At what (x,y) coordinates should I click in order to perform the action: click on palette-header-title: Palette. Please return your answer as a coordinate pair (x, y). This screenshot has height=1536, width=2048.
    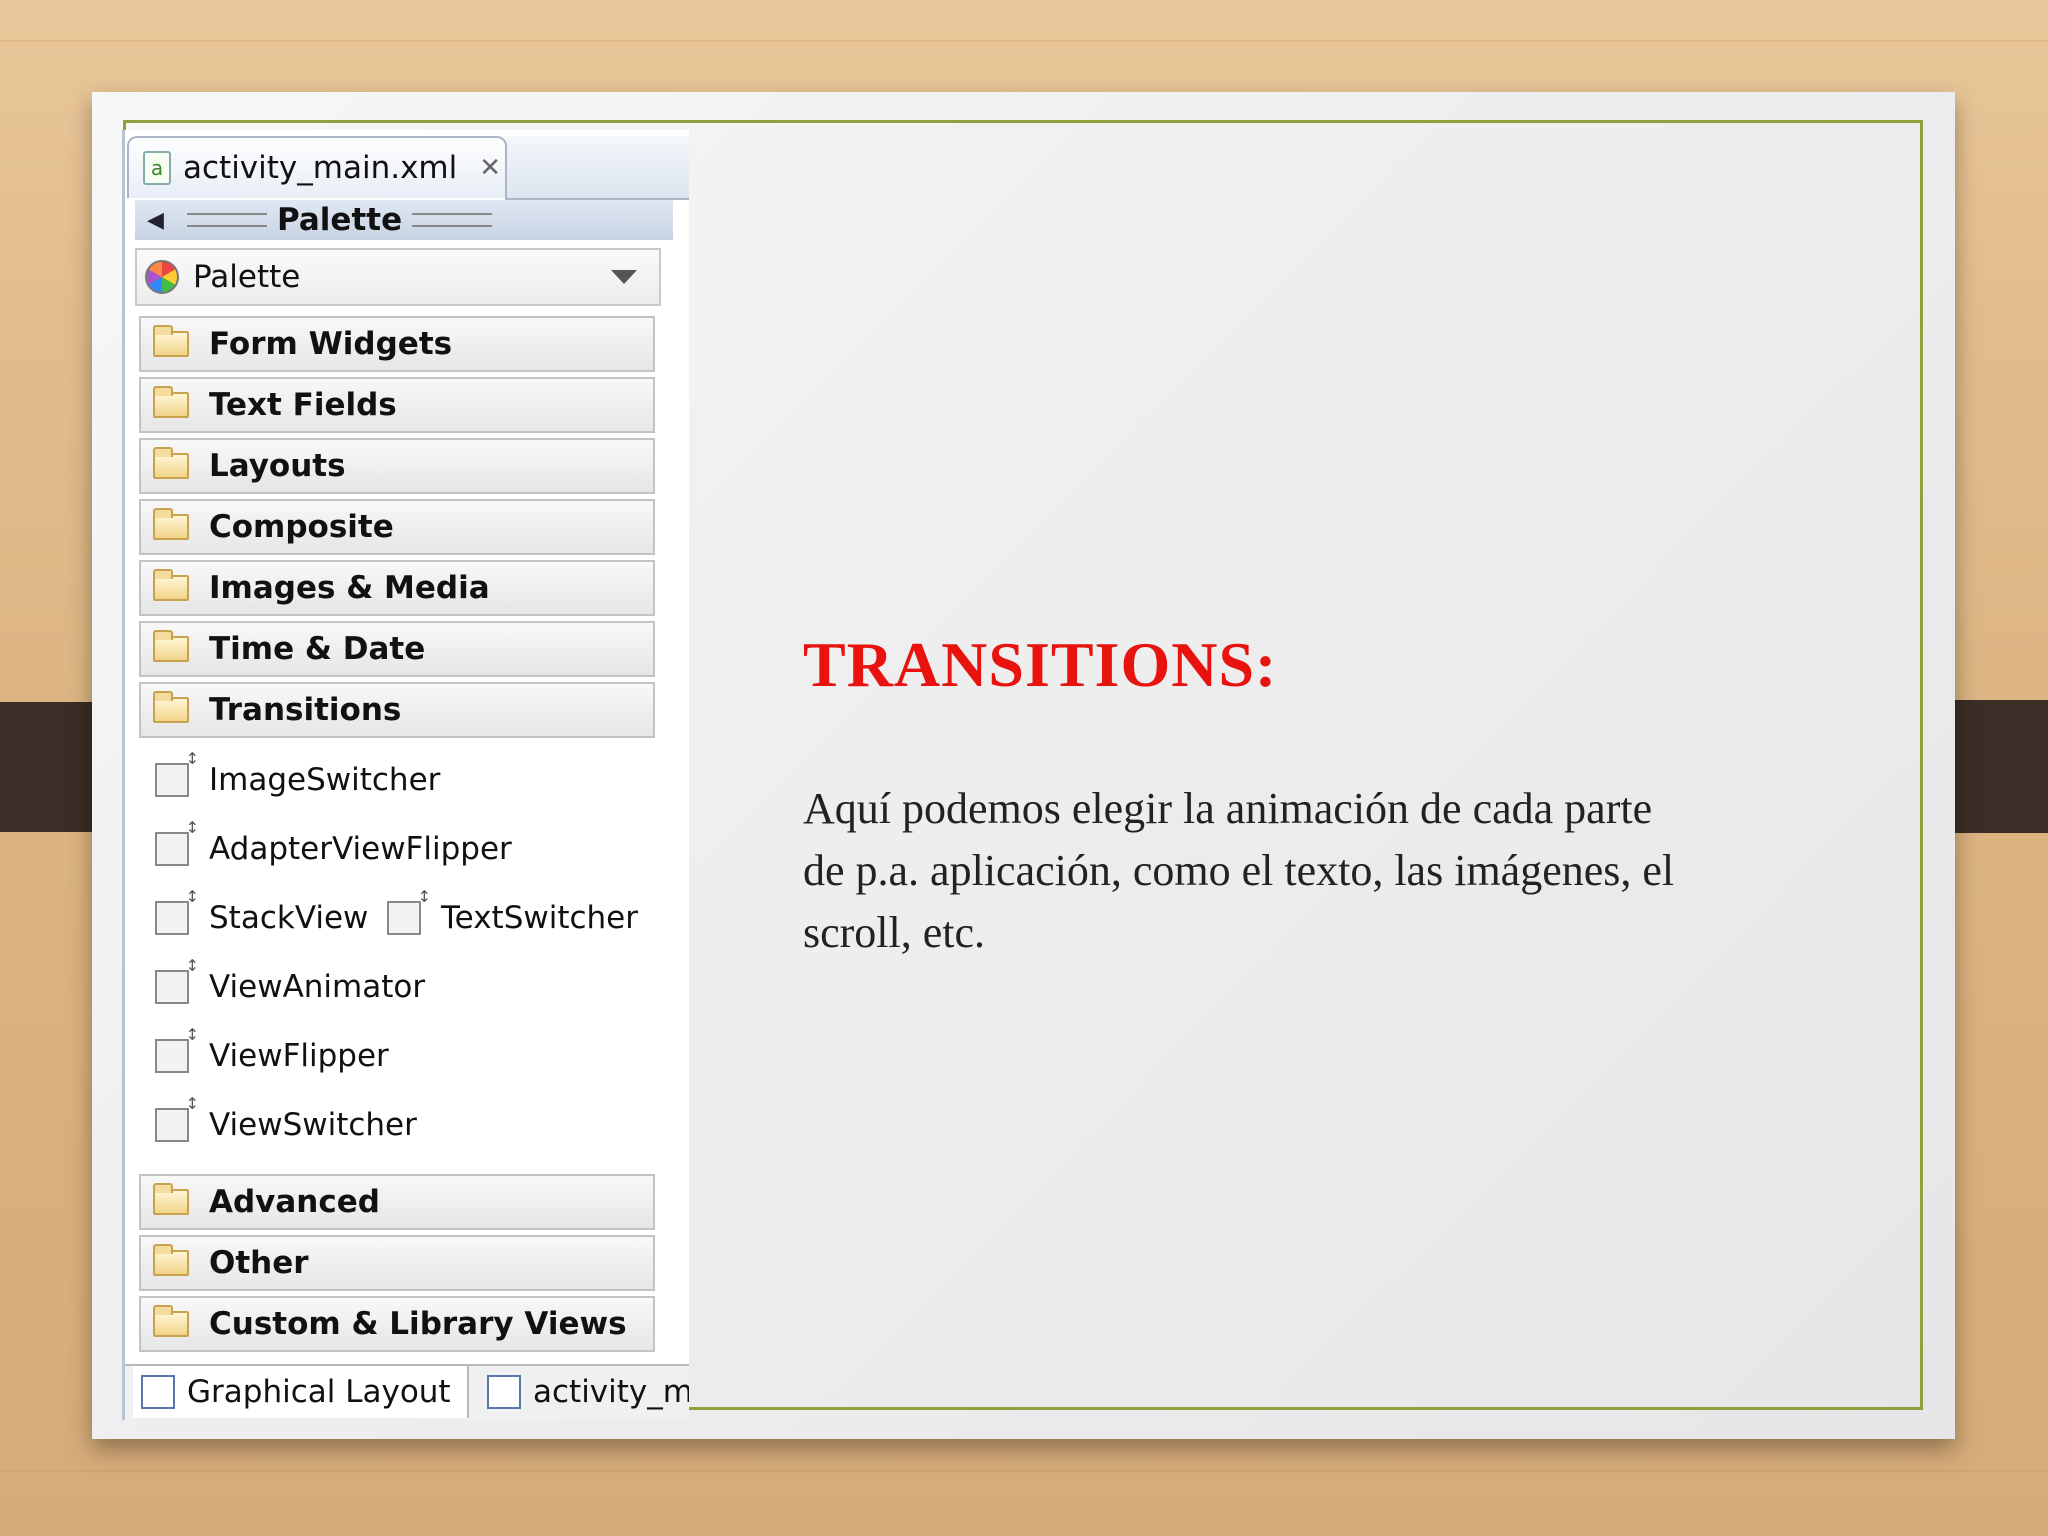
    Looking at the image, I should click on (340, 220).